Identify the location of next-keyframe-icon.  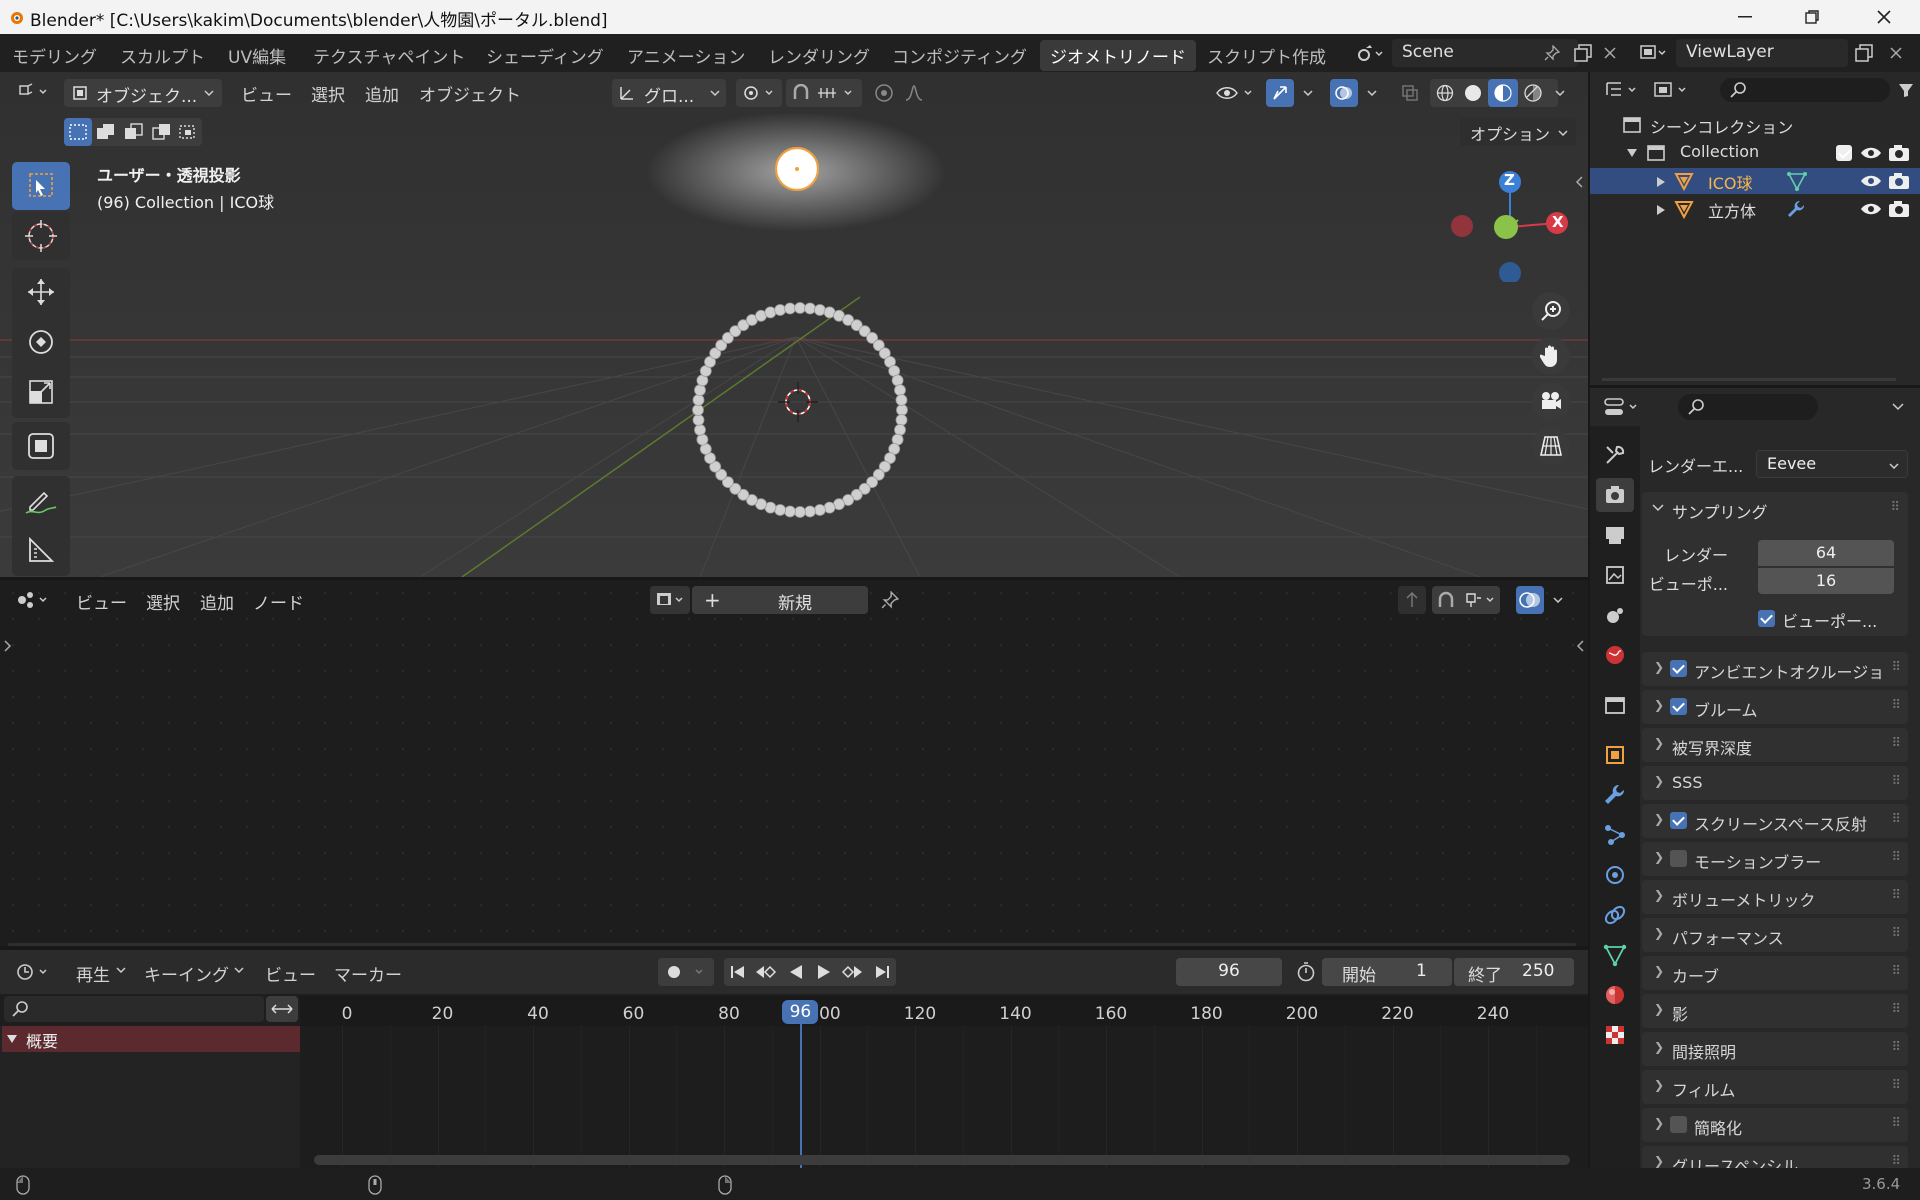
(852, 972).